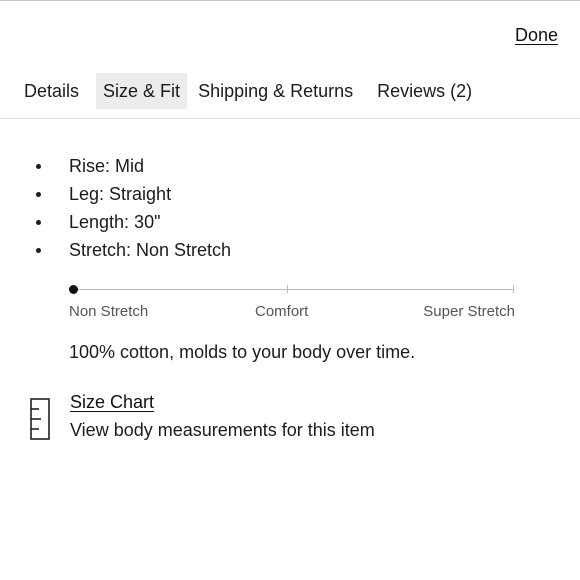  I want to click on spec-leg: Leg: Straight, so click(133, 194).